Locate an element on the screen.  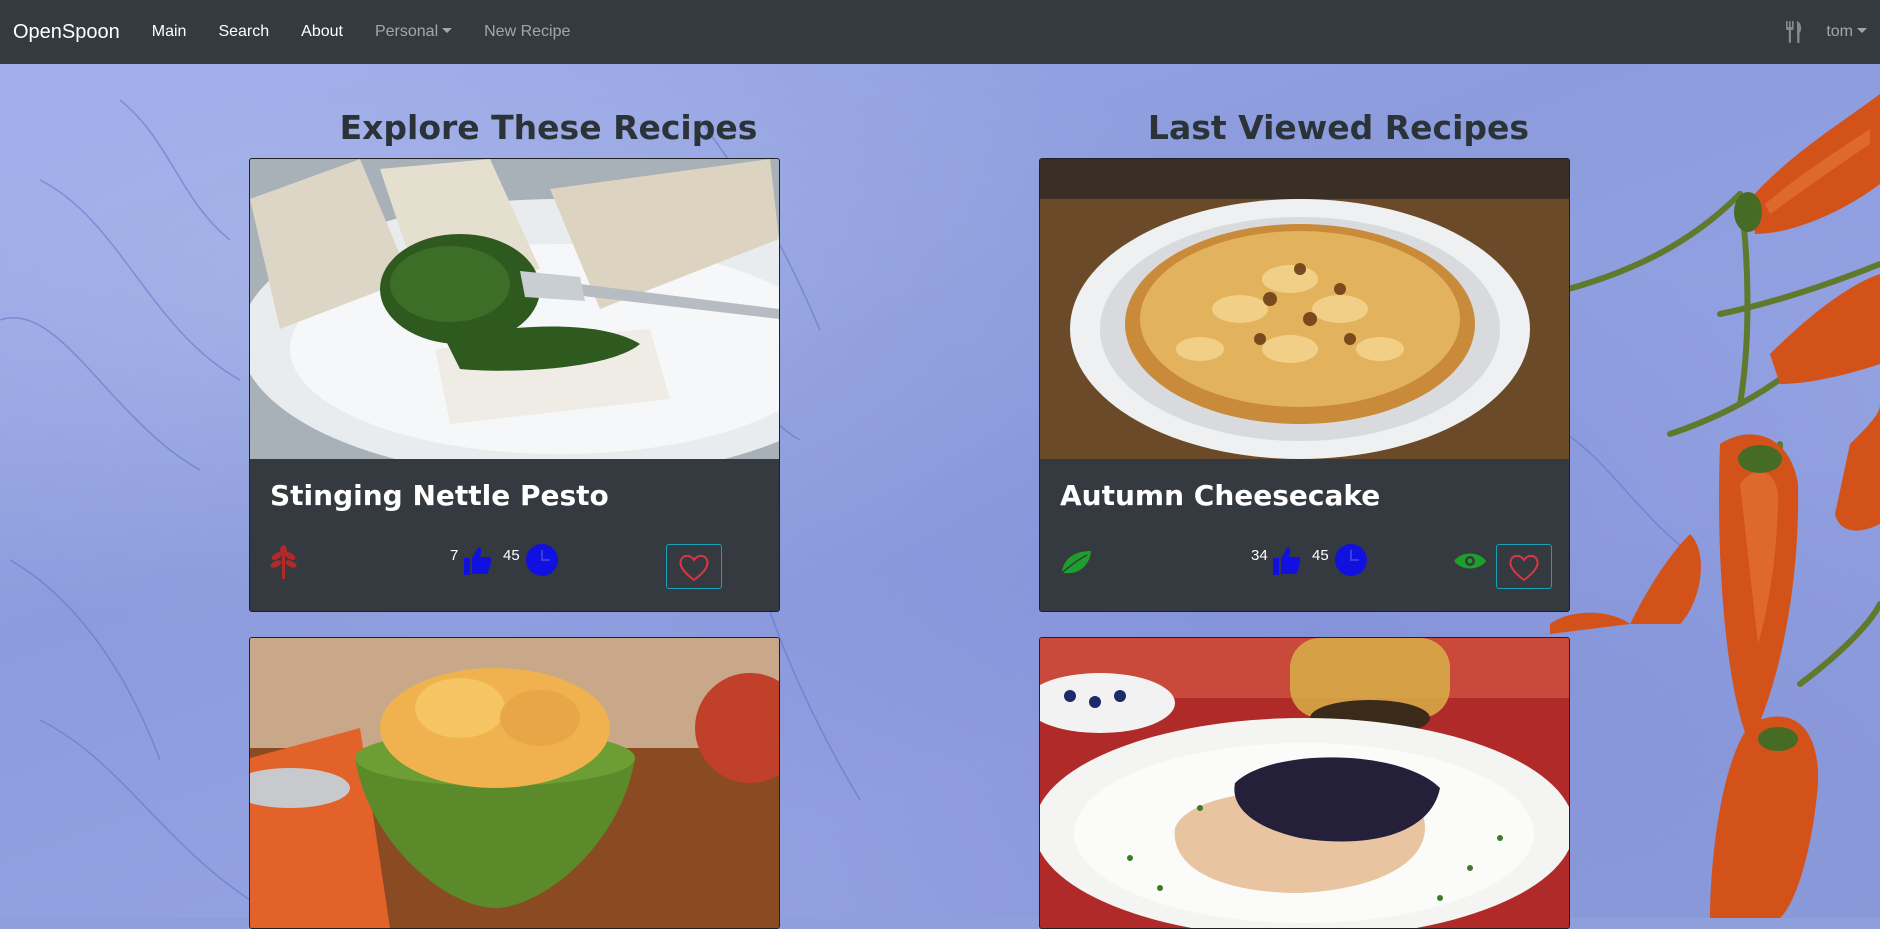
nav-link-main: Main is located at coordinates (169, 32).